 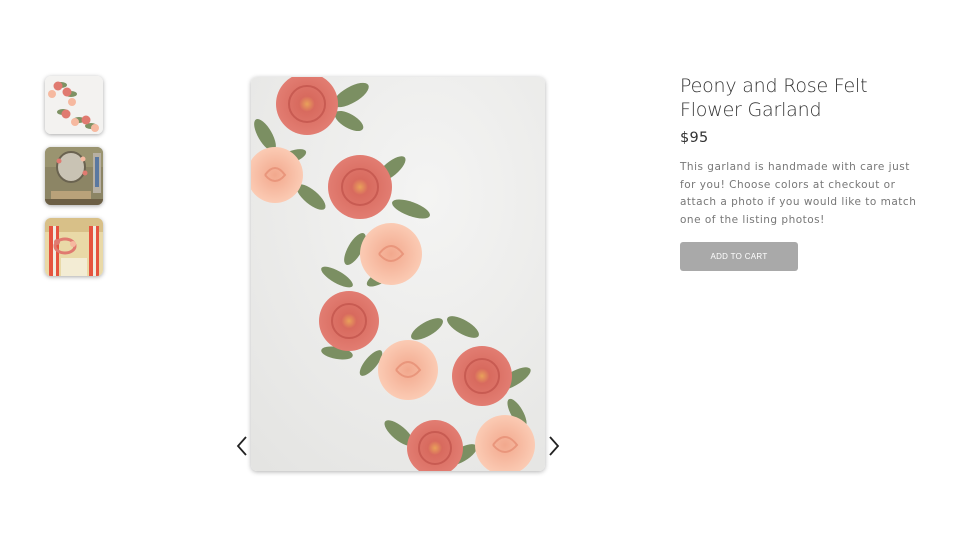 I want to click on thumbnail-garland-mirror, so click(x=74, y=176).